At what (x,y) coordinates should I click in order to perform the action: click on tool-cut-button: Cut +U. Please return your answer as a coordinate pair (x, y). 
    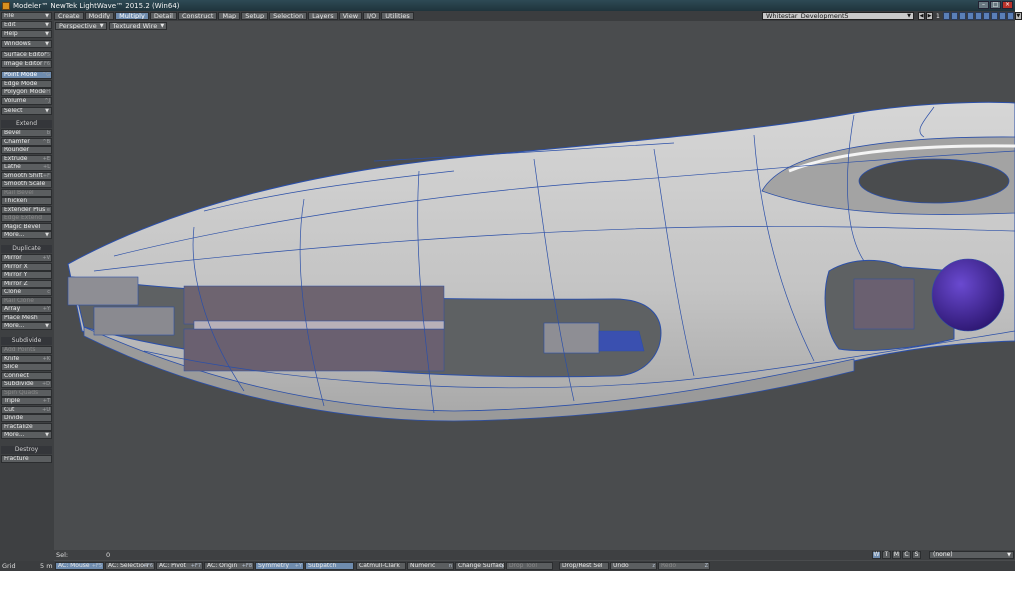
    Looking at the image, I should click on (26, 409).